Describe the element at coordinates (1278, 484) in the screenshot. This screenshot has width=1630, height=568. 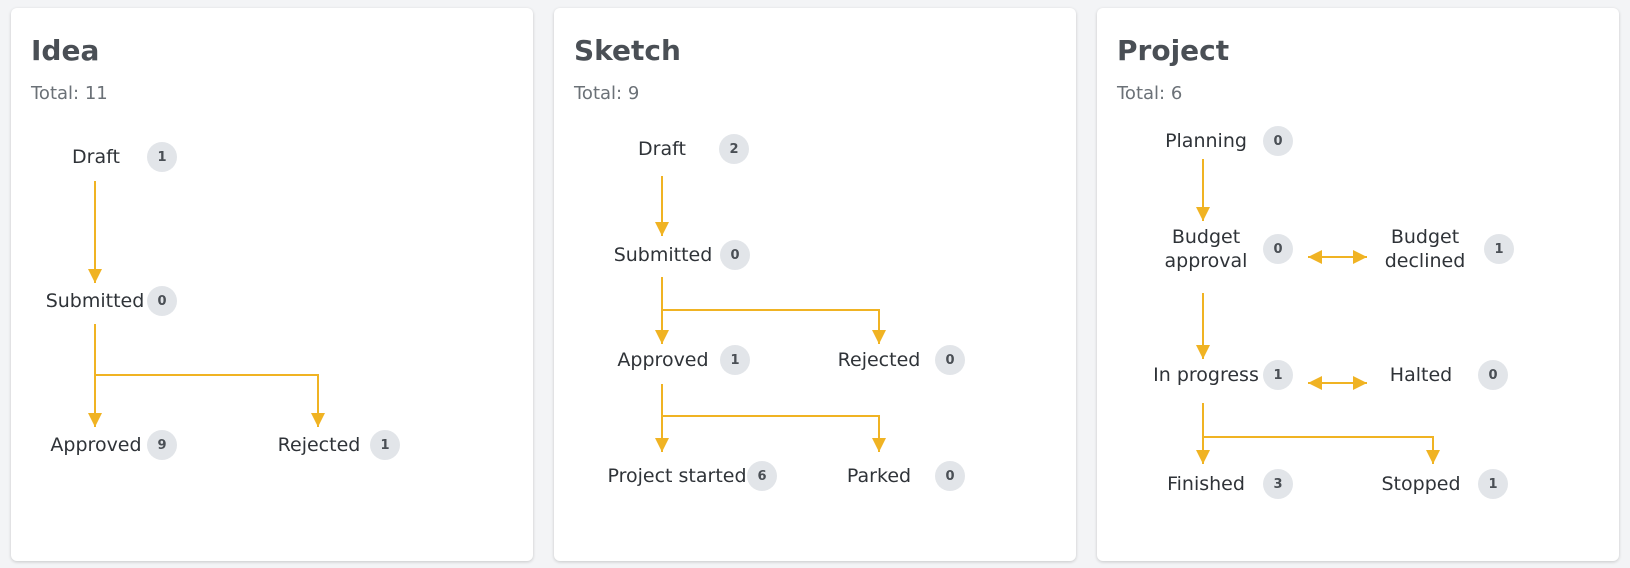
I see `count-badge: 3` at that location.